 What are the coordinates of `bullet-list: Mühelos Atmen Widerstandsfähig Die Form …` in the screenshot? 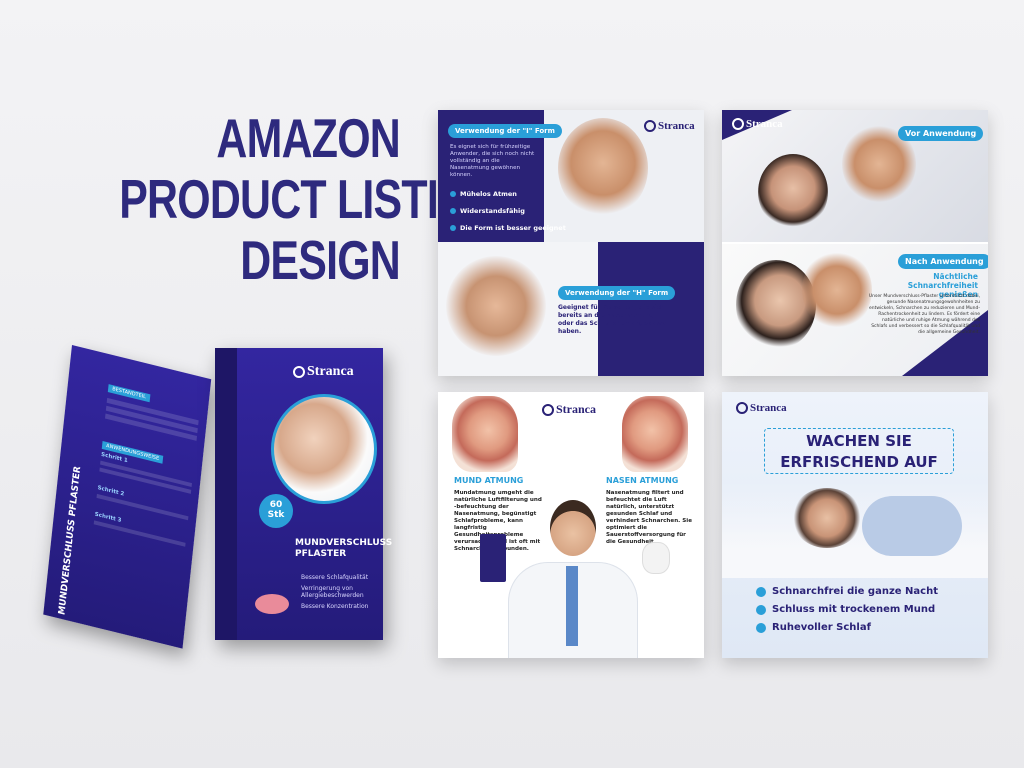 It's located at (508, 215).